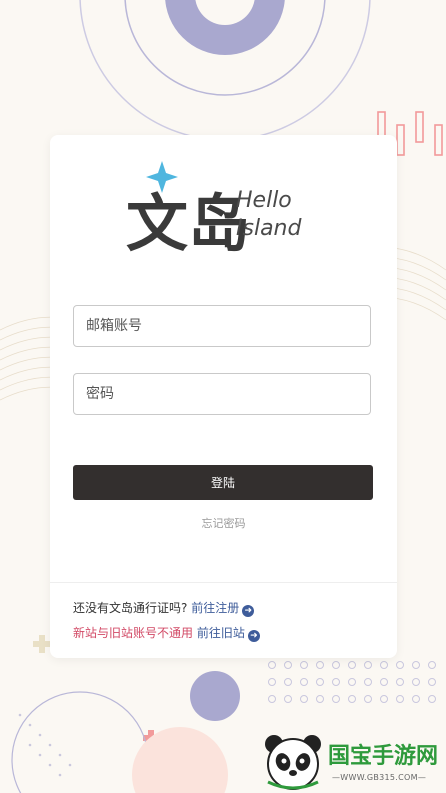 This screenshot has height=793, width=446. I want to click on old-site-link: 前往旧站 ➜, so click(228, 634).